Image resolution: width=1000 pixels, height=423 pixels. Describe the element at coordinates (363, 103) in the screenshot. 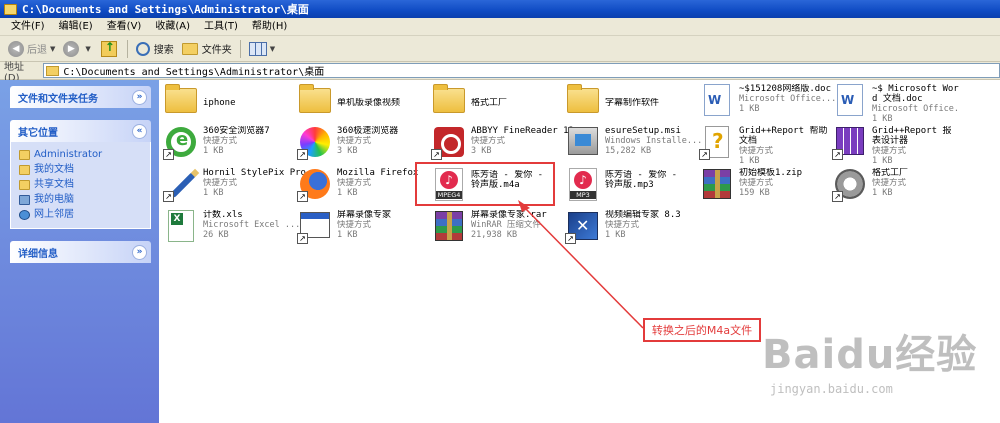

I see `file-item: 单机版录像视频` at that location.